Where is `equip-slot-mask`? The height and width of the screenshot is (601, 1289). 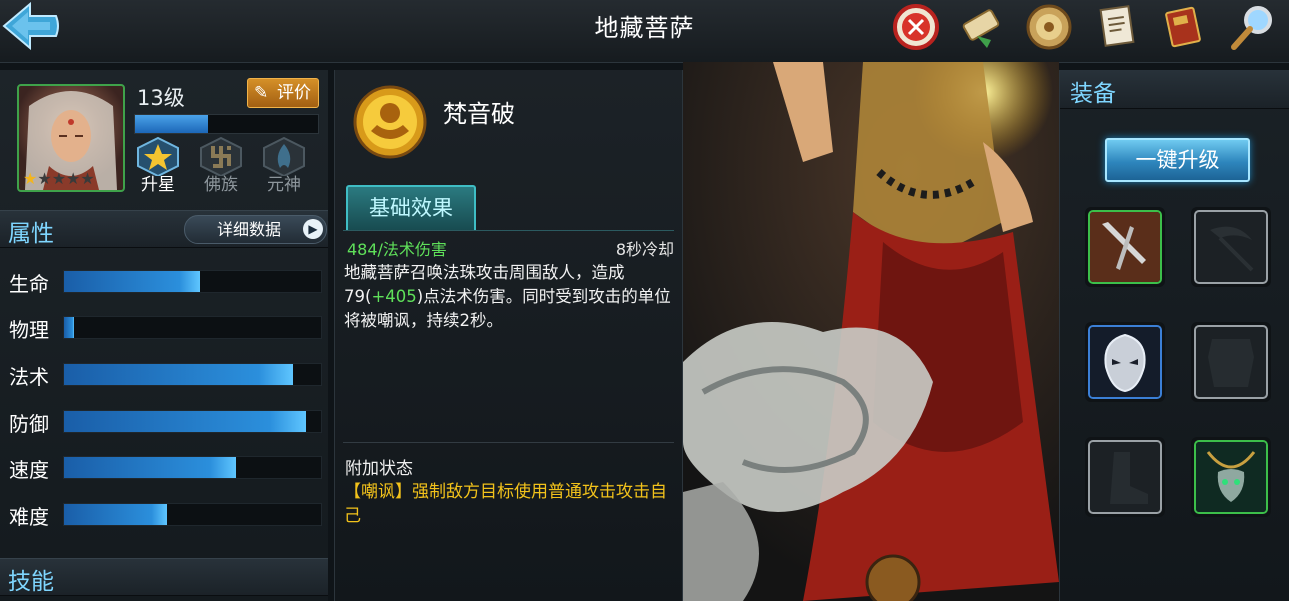 equip-slot-mask is located at coordinates (1125, 362).